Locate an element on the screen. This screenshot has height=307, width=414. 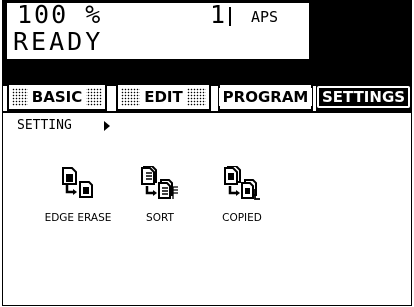
sort-button: SORT is located at coordinates (160, 201).